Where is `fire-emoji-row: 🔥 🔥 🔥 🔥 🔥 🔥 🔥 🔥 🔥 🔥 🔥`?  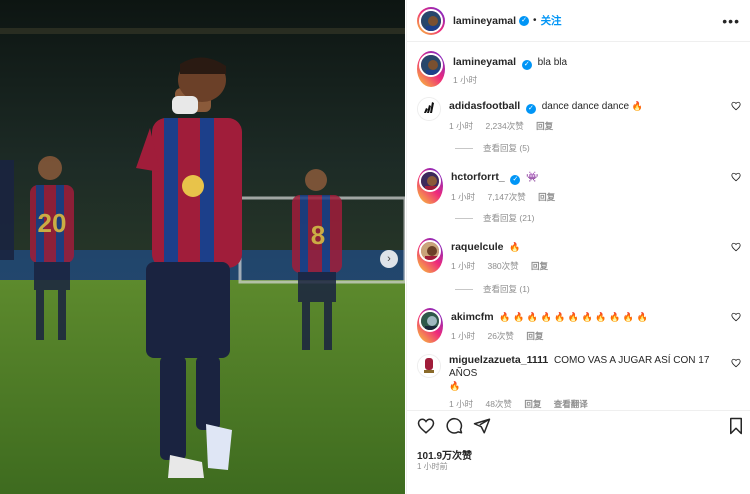
fire-emoji-row: 🔥 🔥 🔥 🔥 🔥 🔥 🔥 🔥 🔥 🔥 🔥 is located at coordinates (573, 317).